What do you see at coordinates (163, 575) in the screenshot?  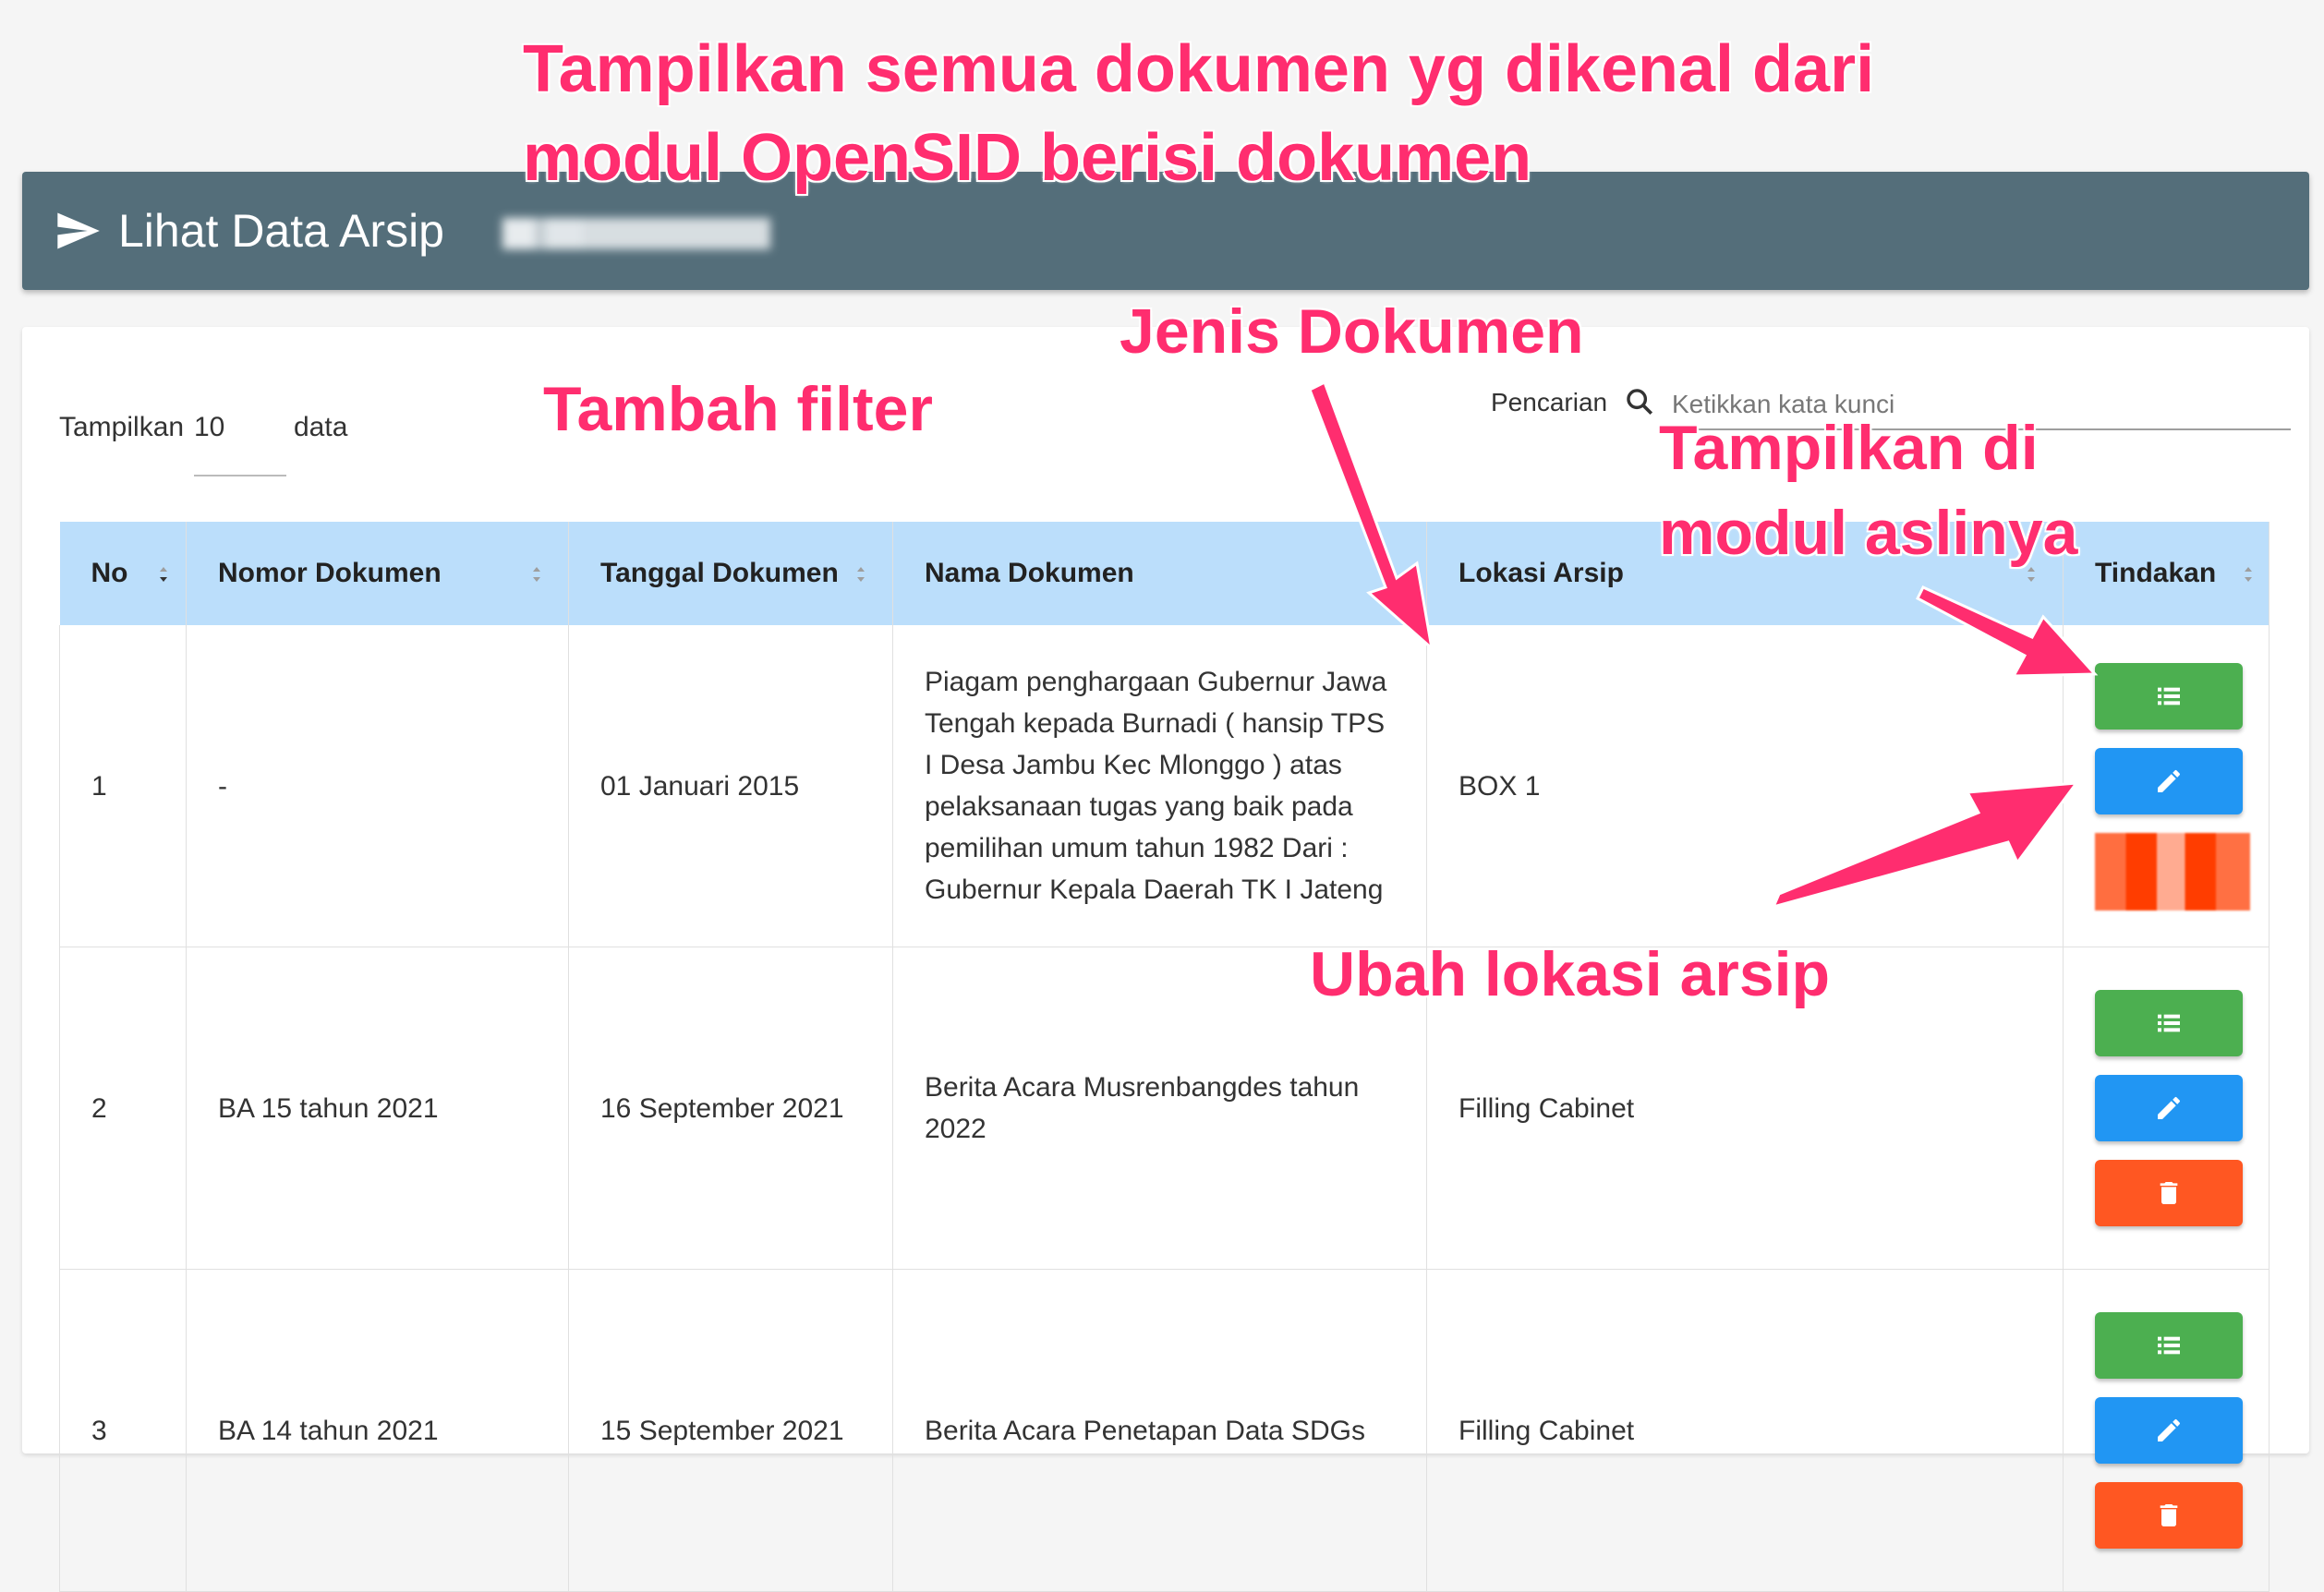 I see `sort-desc-icon` at bounding box center [163, 575].